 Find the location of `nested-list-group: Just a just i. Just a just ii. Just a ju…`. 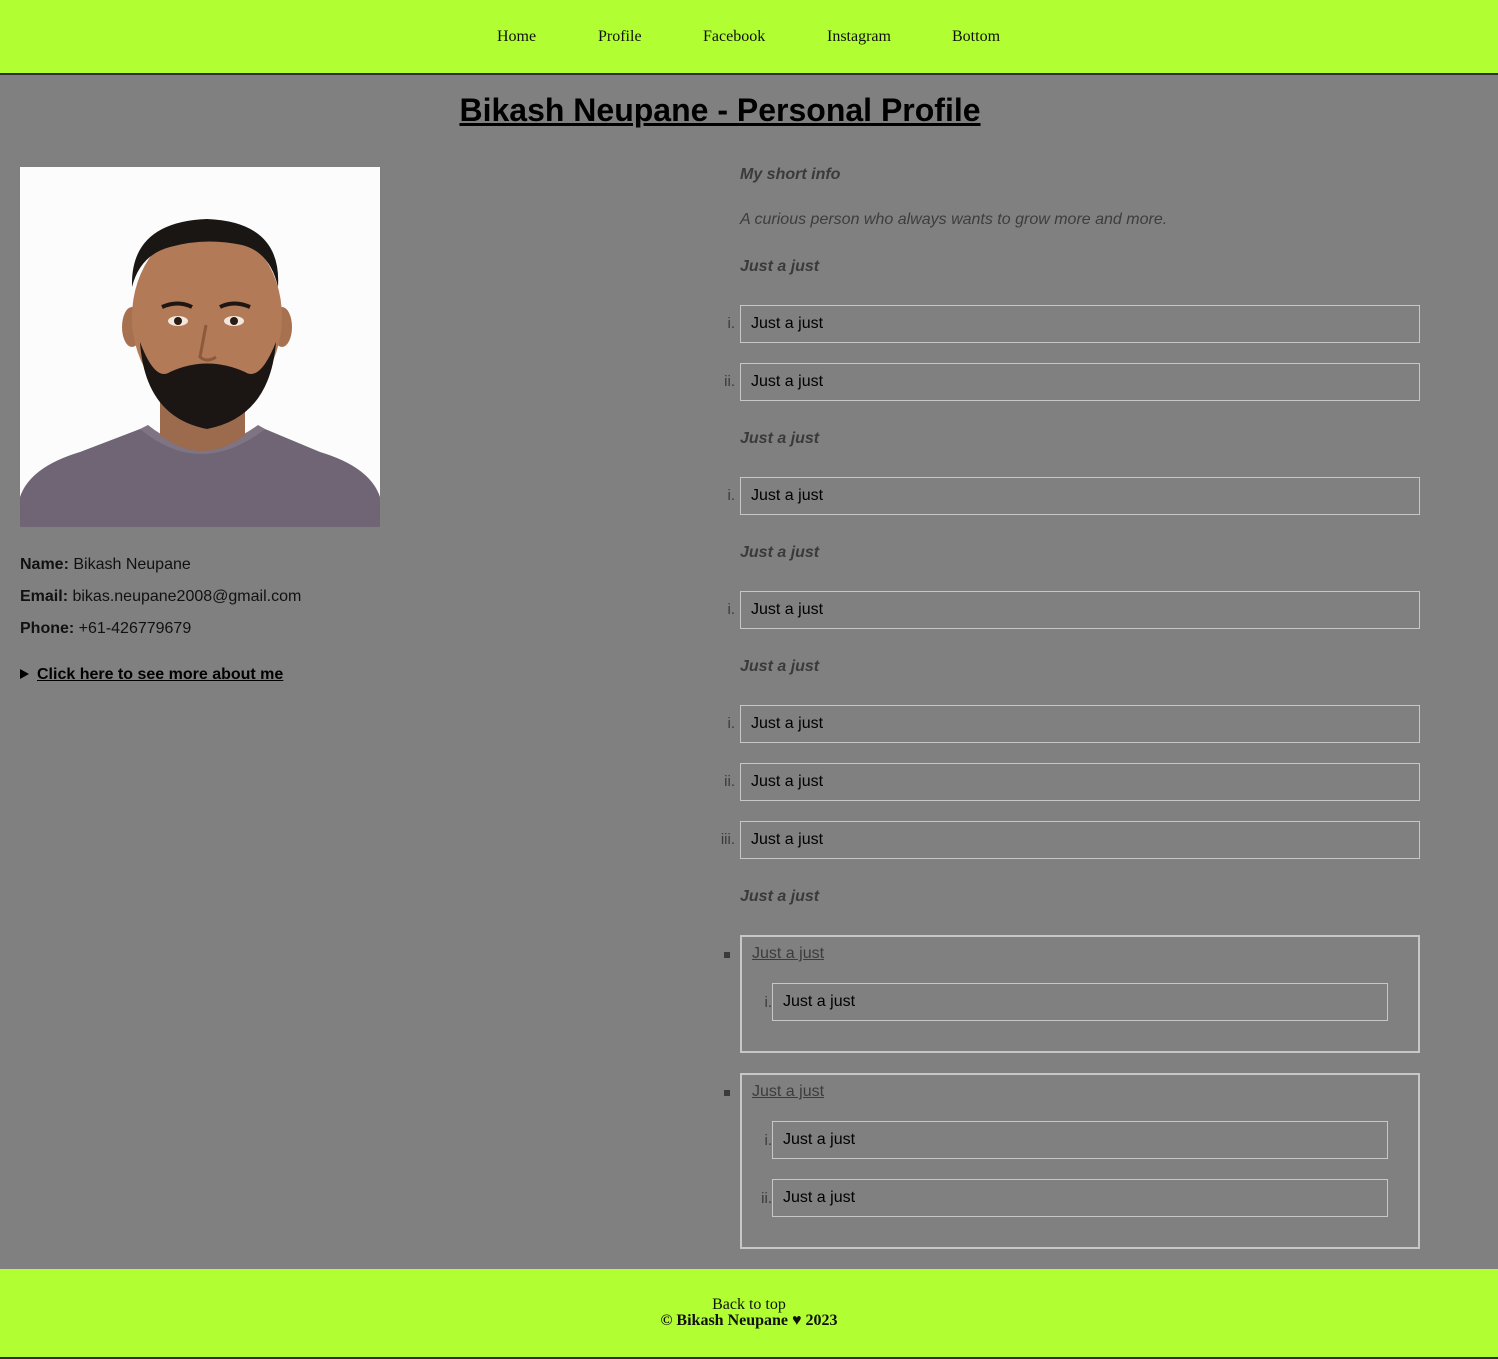

nested-list-group: Just a just i. Just a just ii. Just a ju… is located at coordinates (1080, 1161).